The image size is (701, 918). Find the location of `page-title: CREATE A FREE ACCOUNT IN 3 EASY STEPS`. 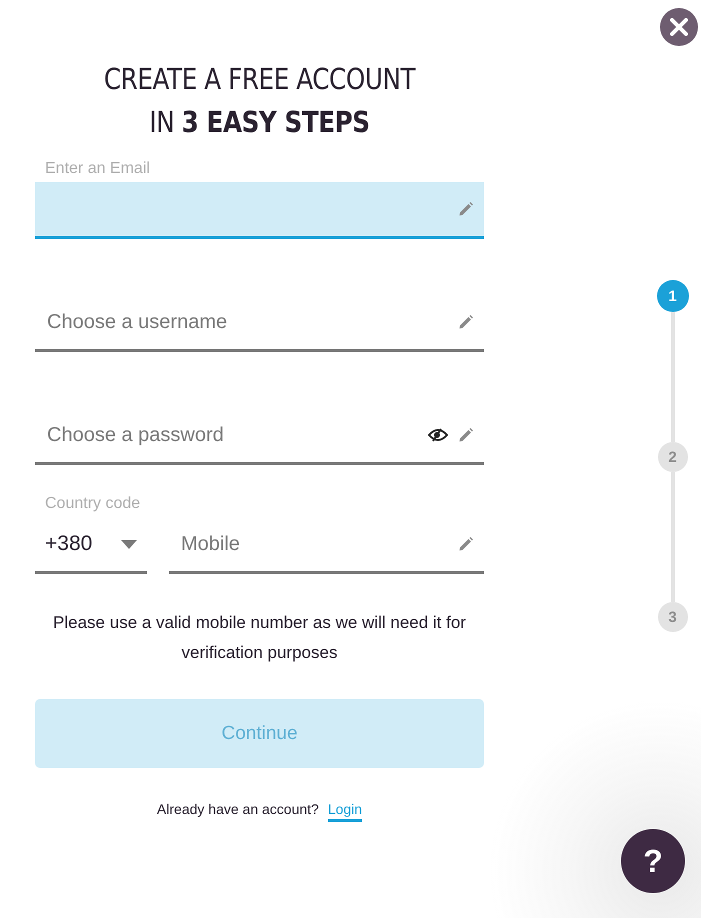

page-title: CREATE A FREE ACCOUNT IN 3 EASY STEPS is located at coordinates (259, 101).